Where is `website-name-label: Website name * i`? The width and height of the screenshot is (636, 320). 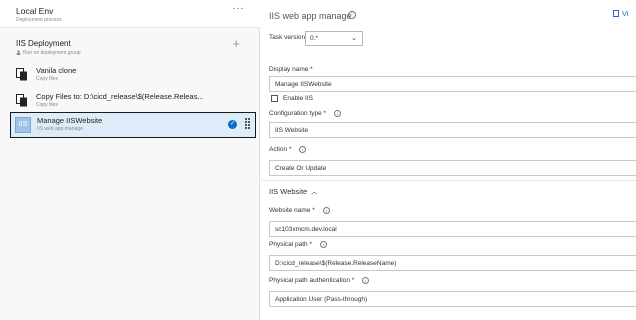
website-name-label: Website name * i is located at coordinates (299, 210).